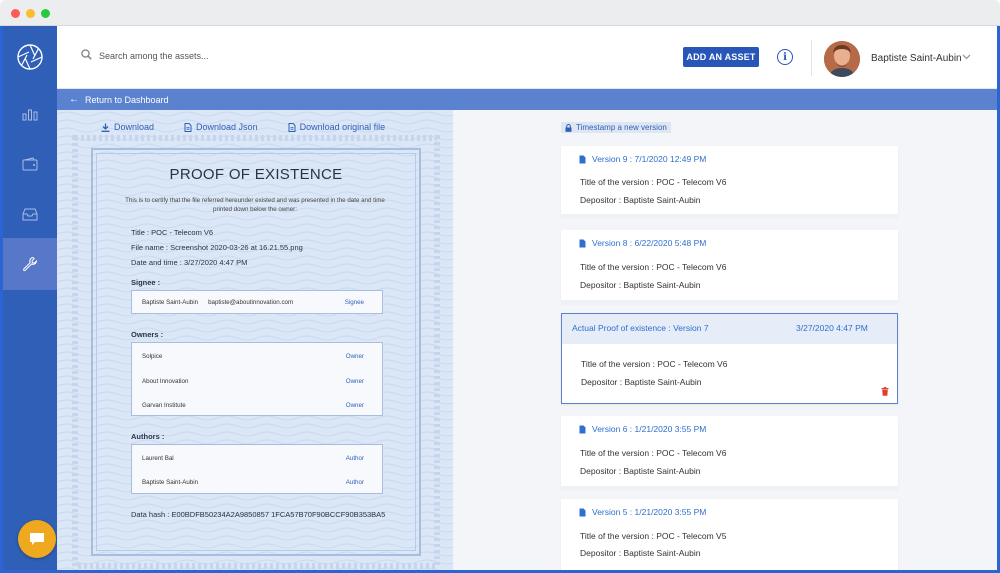 The width and height of the screenshot is (1000, 573). Describe the element at coordinates (30, 57) in the screenshot. I see `aperture-logo-icon` at that location.